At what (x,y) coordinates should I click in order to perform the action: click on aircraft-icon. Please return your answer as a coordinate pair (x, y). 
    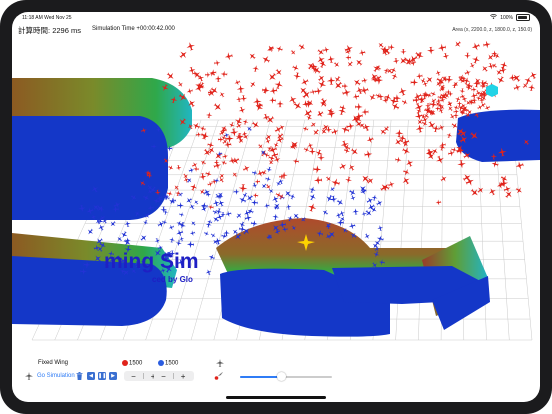
    Looking at the image, I should click on (220, 364).